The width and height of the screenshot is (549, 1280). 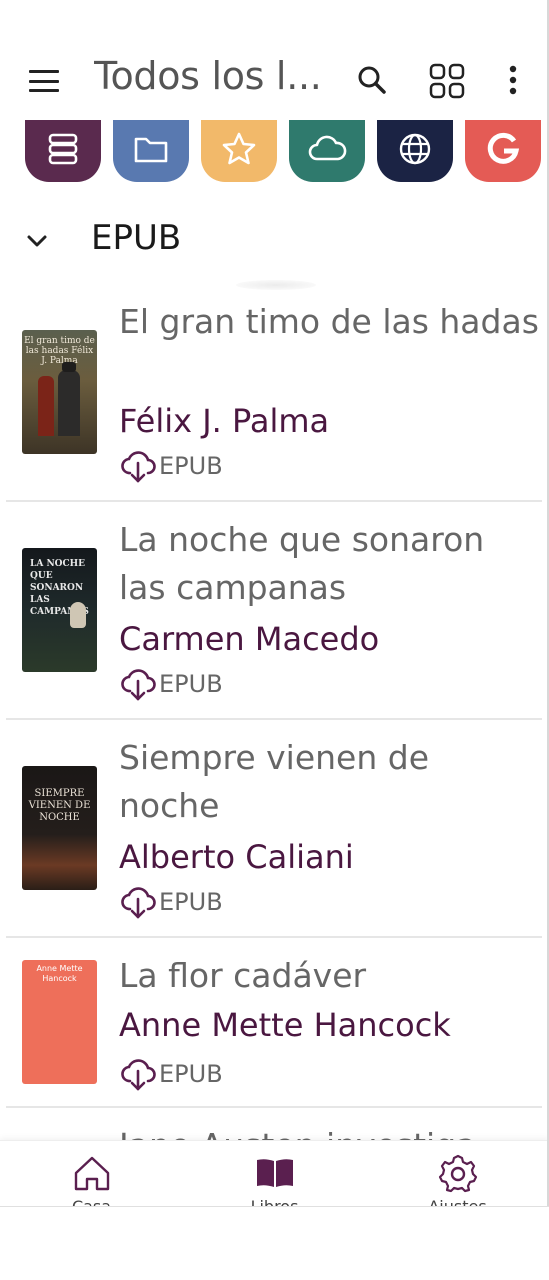 I want to click on nav-home: Casa, so click(x=91, y=1173).